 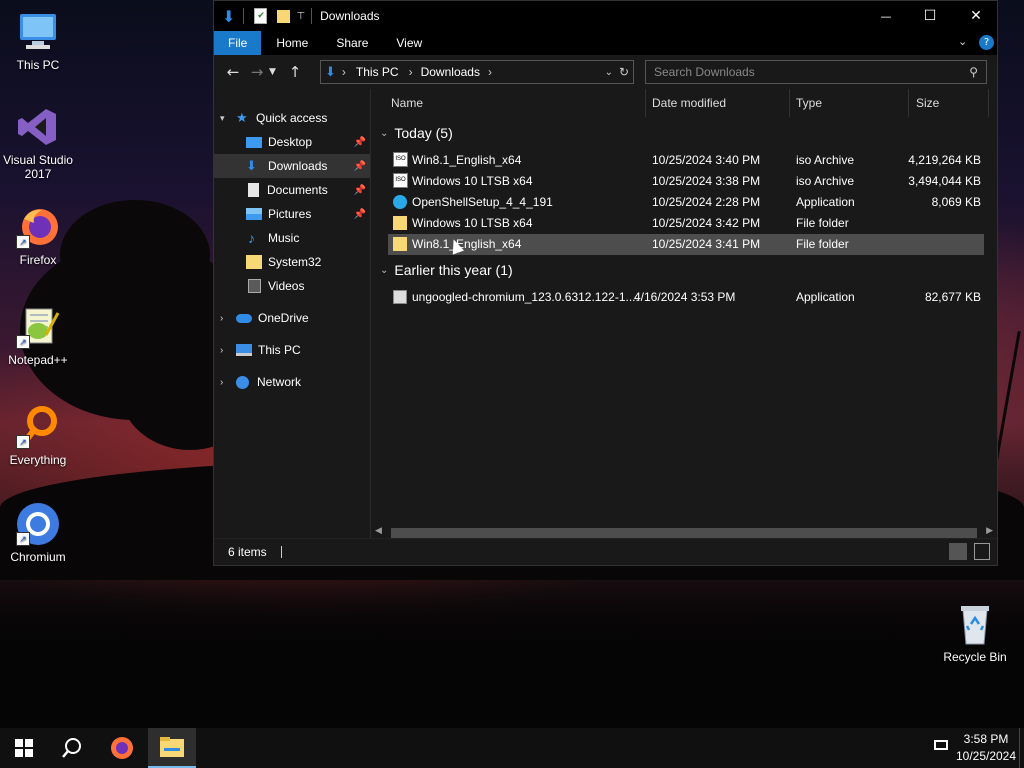 I want to click on forward-arrow-icon: →, so click(x=257, y=72).